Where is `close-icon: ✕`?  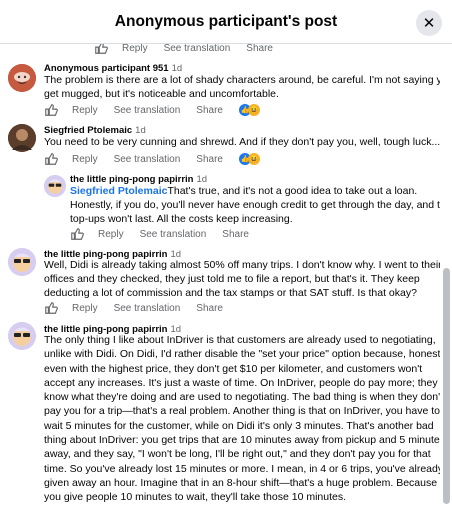 close-icon: ✕ is located at coordinates (429, 23).